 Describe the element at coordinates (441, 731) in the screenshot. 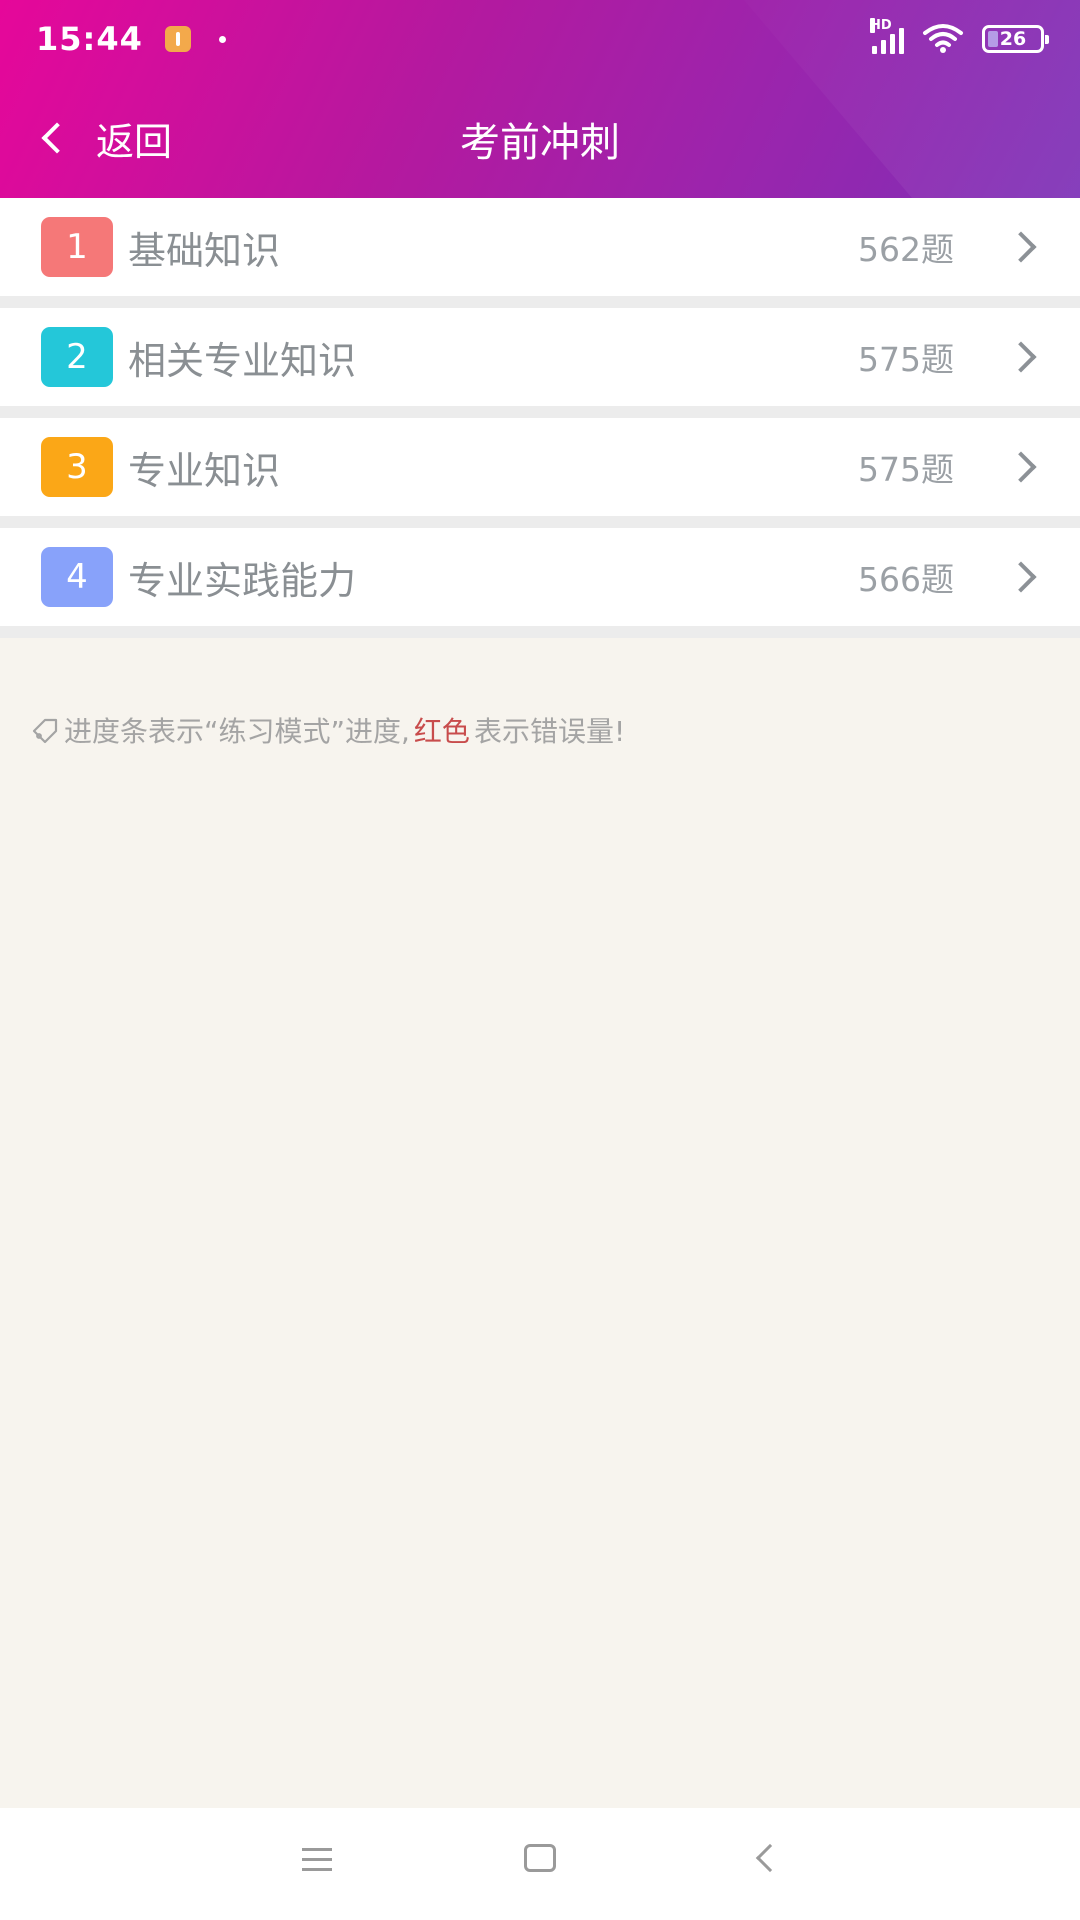

I see `hint-text-red: 红色` at that location.